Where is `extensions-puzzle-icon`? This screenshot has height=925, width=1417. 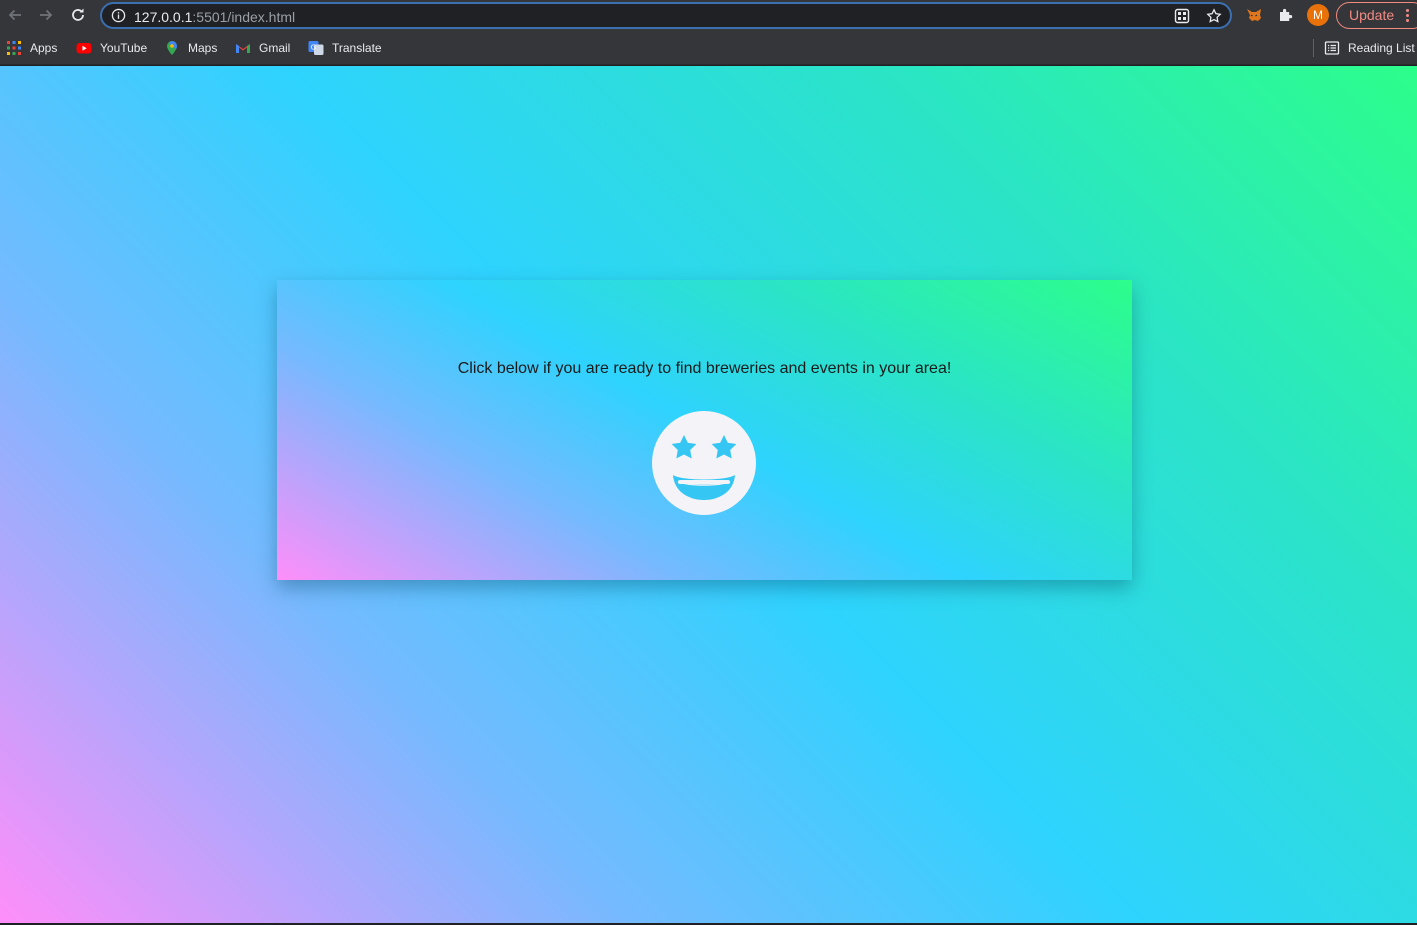 extensions-puzzle-icon is located at coordinates (1286, 15).